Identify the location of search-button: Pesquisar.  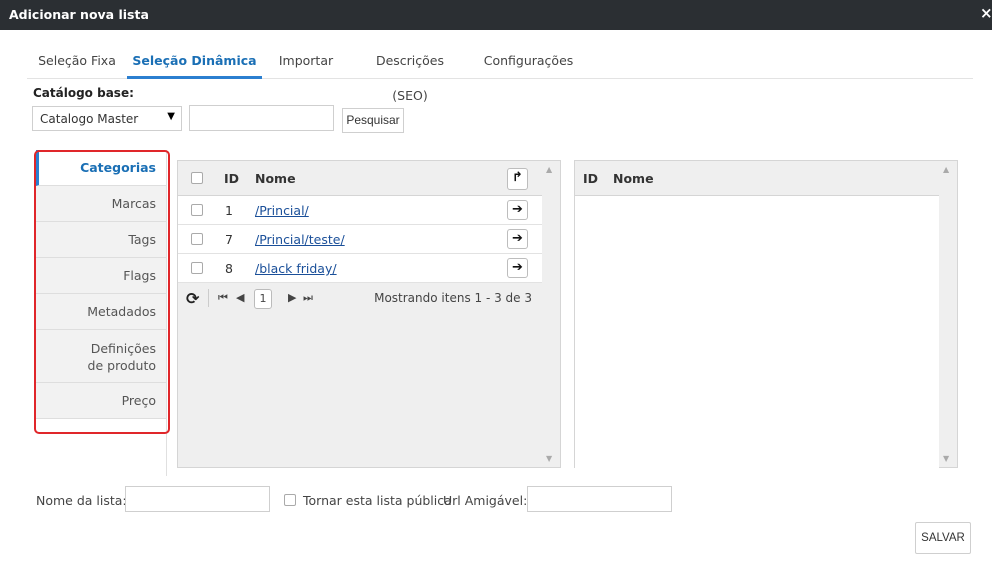
(373, 120).